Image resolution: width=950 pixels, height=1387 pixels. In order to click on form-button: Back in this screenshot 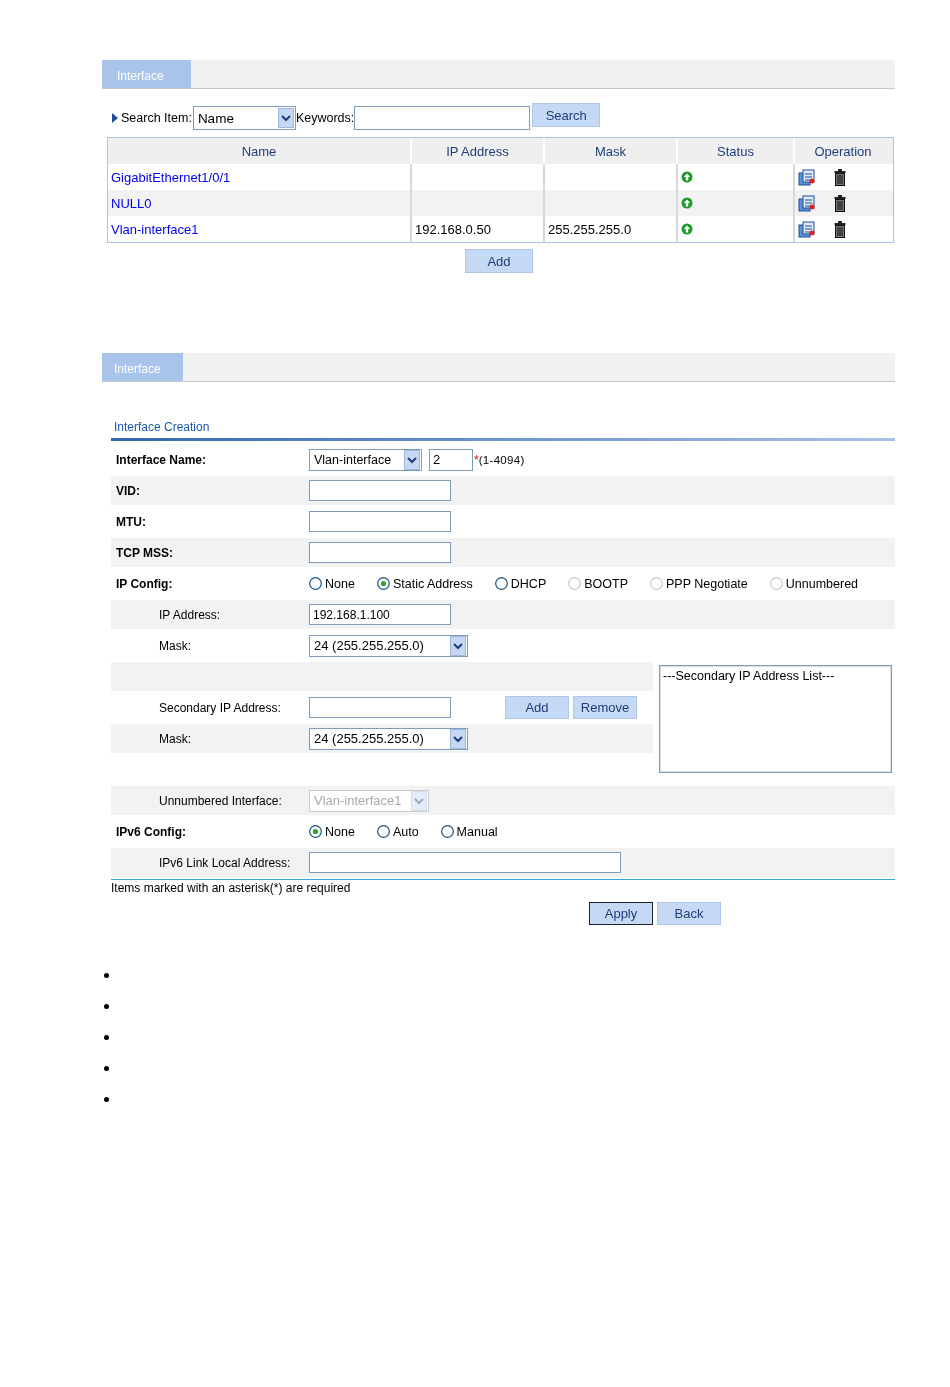, I will do `click(689, 913)`.